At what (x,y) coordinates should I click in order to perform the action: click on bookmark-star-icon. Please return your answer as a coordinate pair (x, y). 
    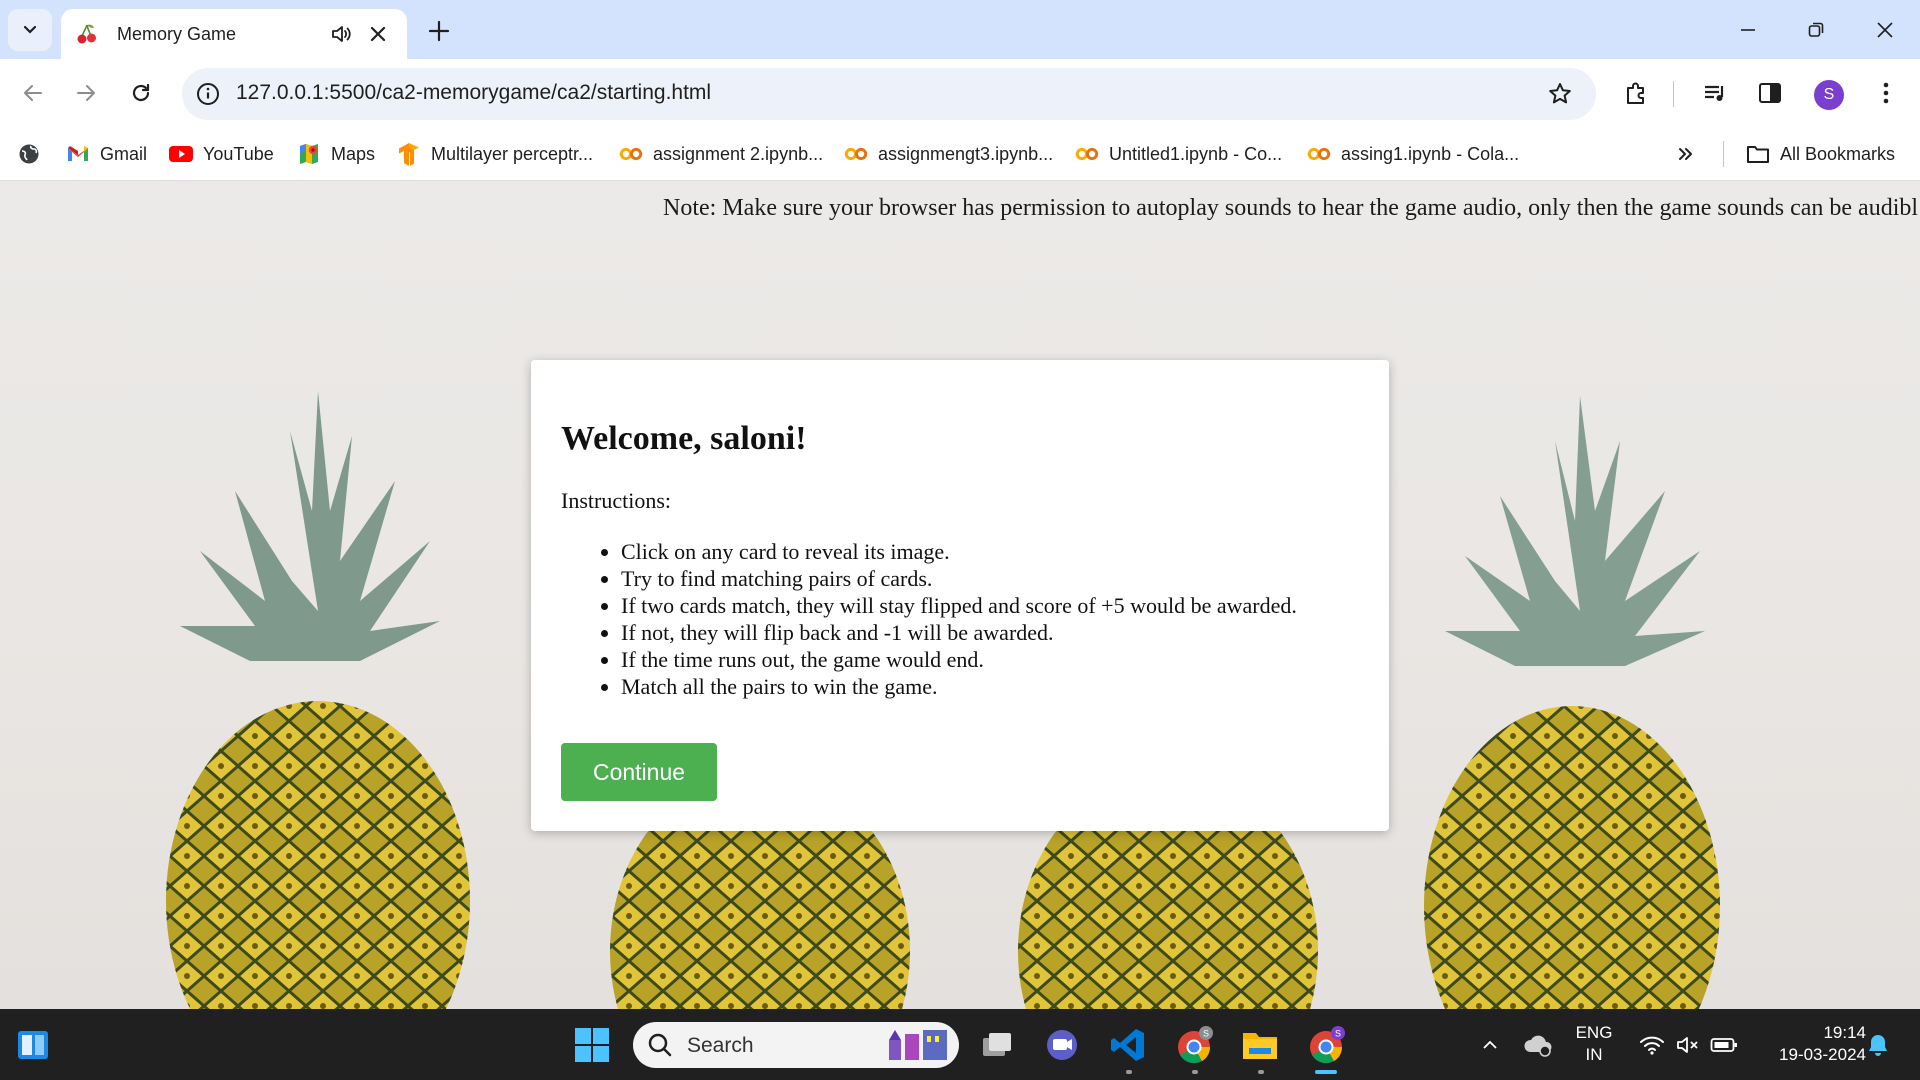
    Looking at the image, I should click on (1560, 94).